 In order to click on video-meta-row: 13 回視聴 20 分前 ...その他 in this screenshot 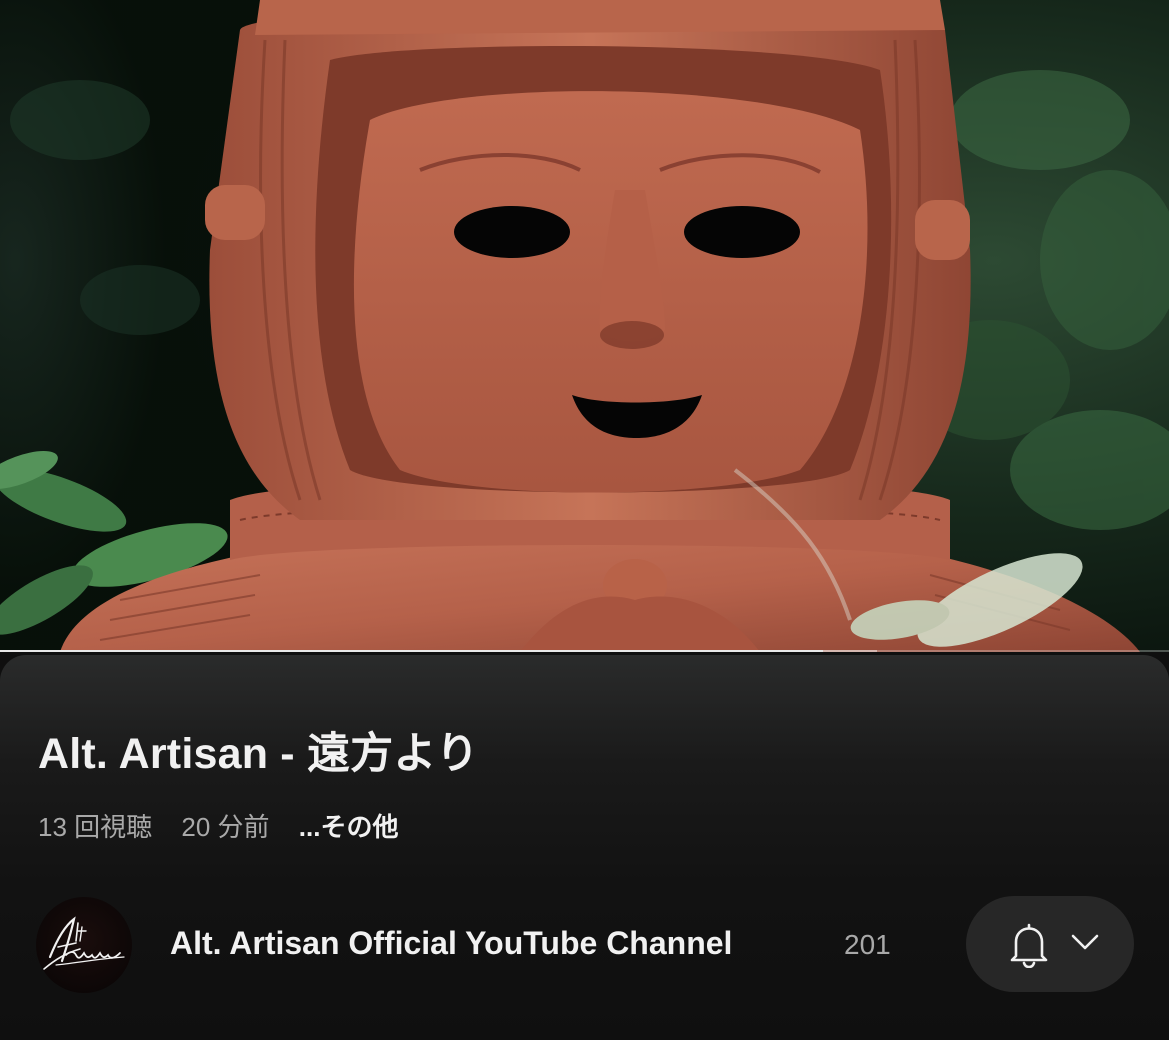, I will do `click(218, 825)`.